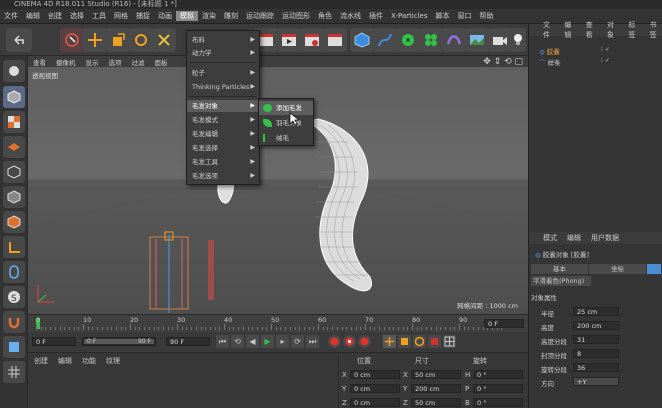  What do you see at coordinates (286, 138) in the screenshot?
I see `menu-item-fur: 绒毛` at bounding box center [286, 138].